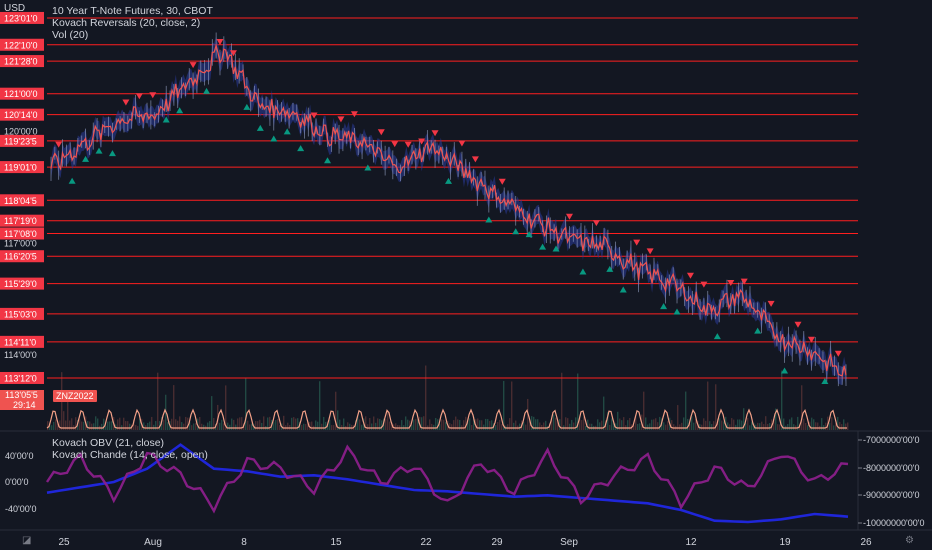 Image resolution: width=932 pixels, height=550 pixels. What do you see at coordinates (70, 35) in the screenshot?
I see `legend-vol: Vol (20)` at bounding box center [70, 35].